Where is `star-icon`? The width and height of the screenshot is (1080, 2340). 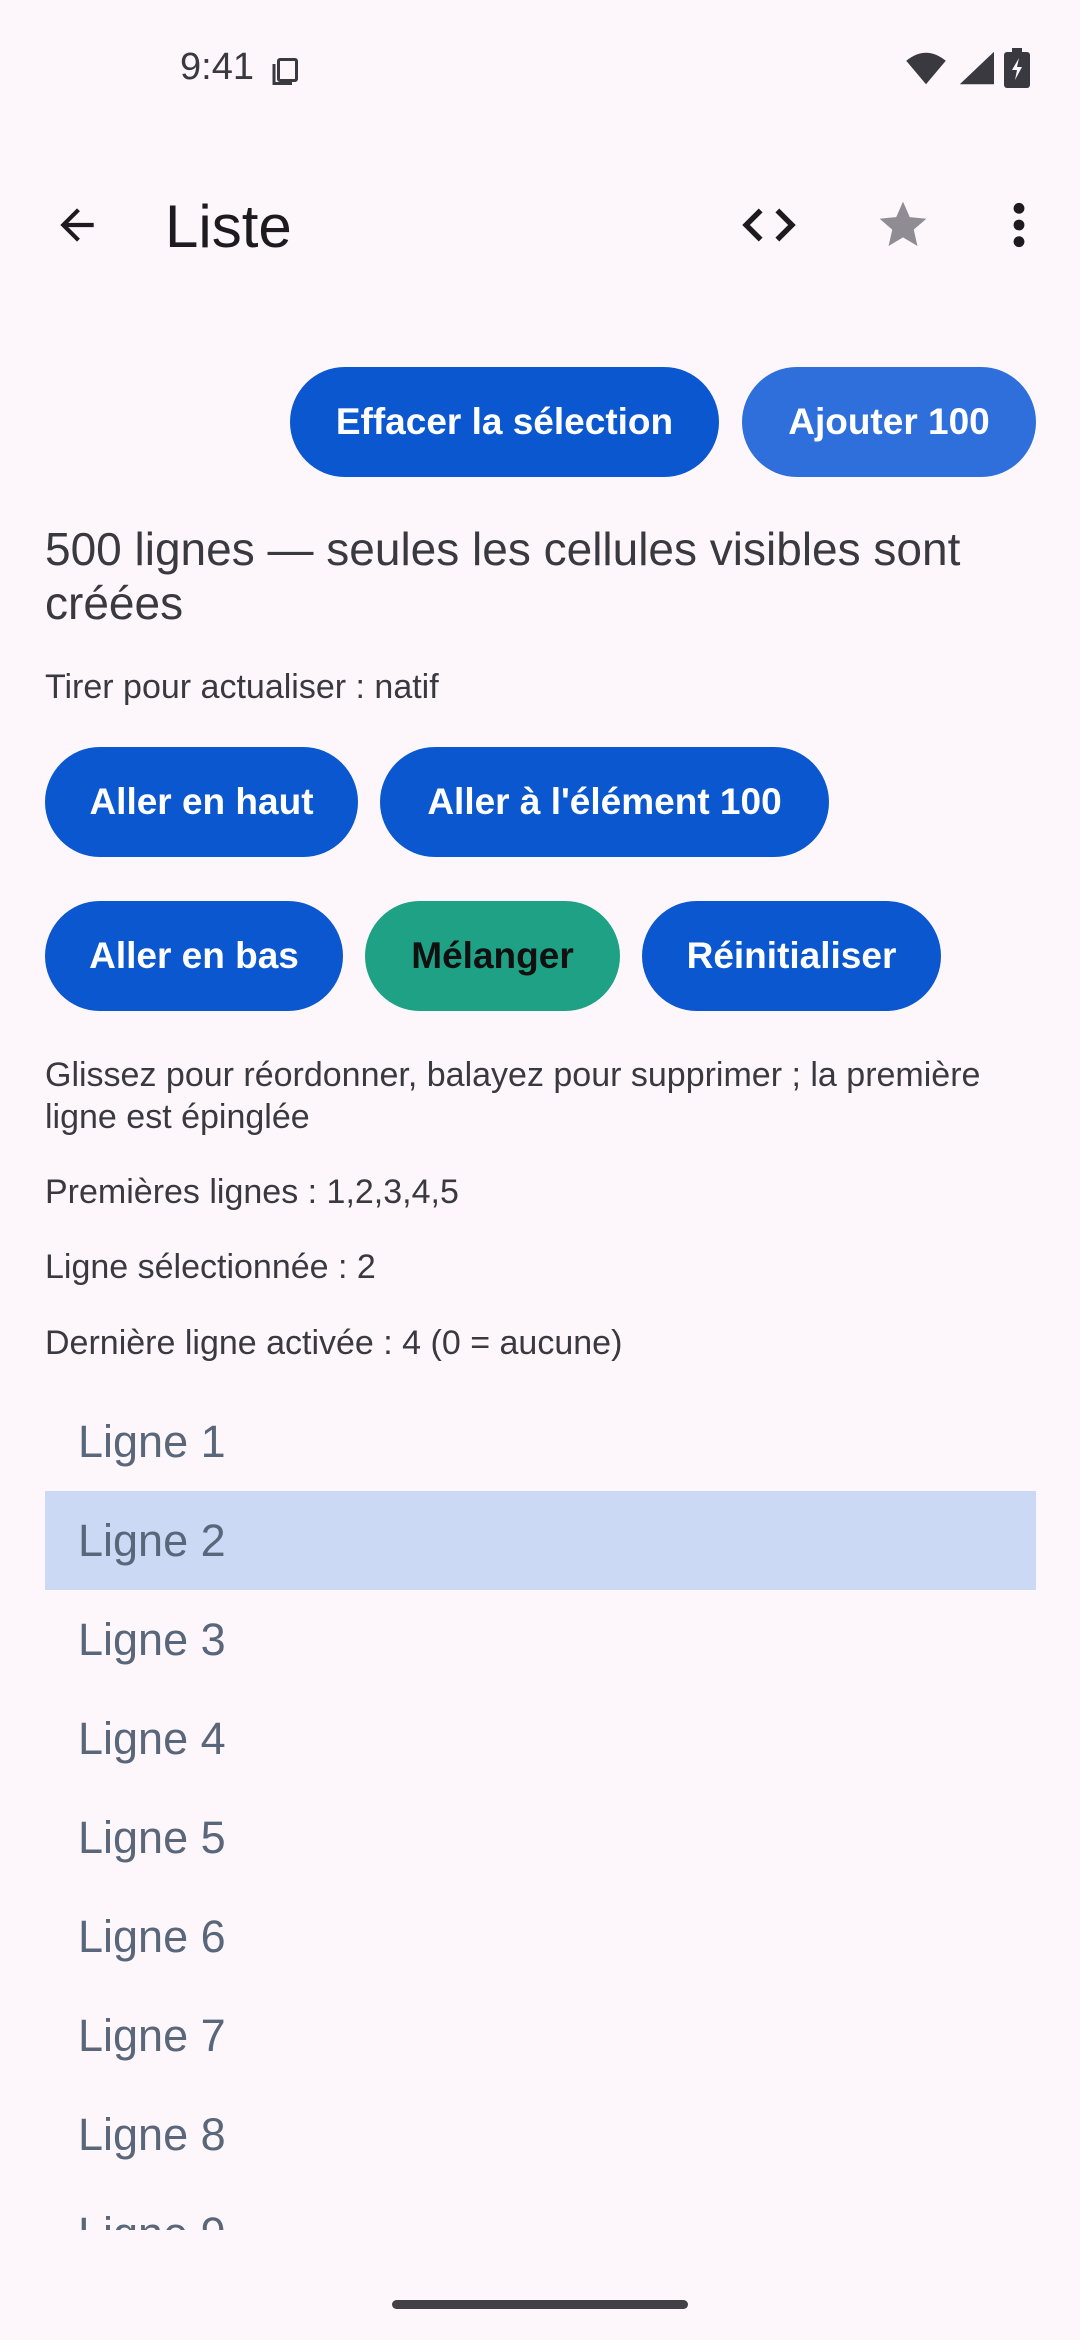 star-icon is located at coordinates (903, 223).